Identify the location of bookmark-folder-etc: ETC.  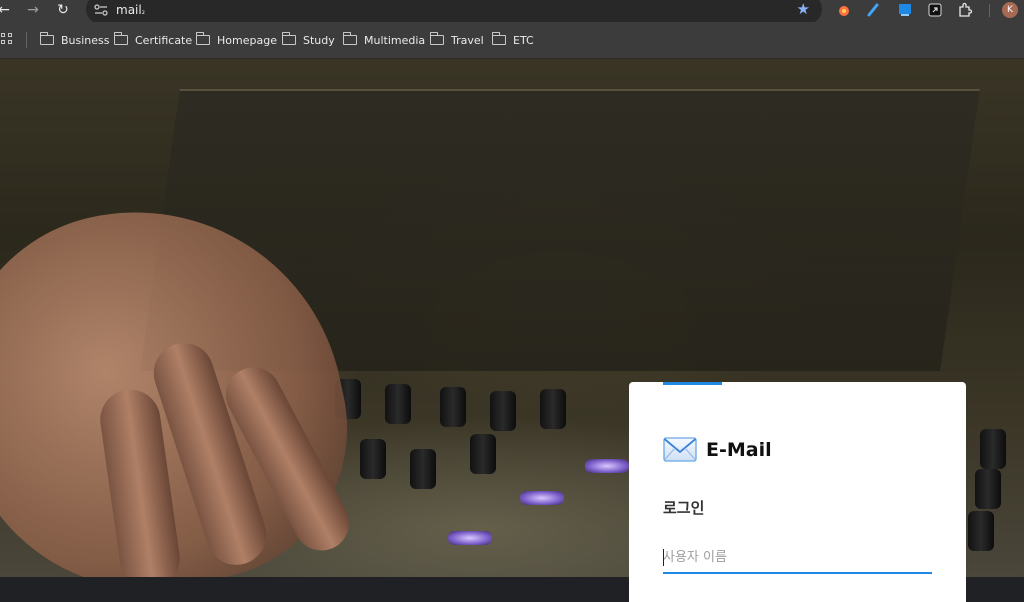
(513, 40).